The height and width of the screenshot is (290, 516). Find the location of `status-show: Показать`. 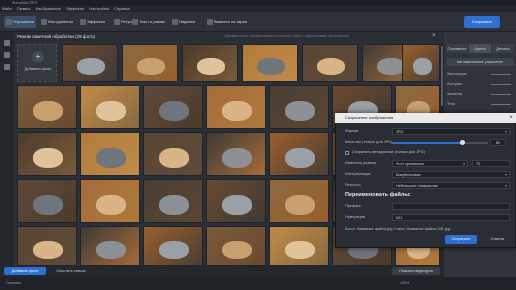

status-show: Показать is located at coordinates (13, 283).